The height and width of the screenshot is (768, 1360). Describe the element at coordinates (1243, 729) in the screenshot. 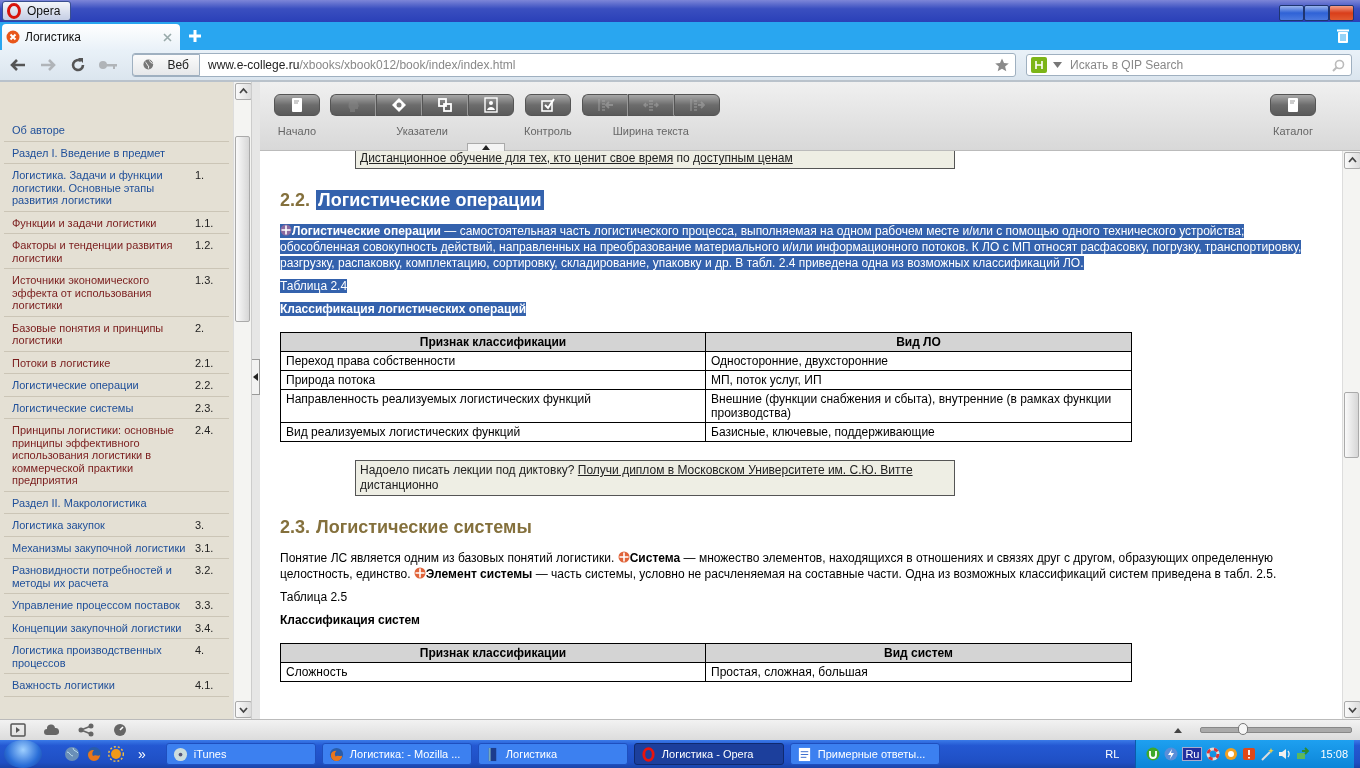

I see `zoom-thumb` at that location.